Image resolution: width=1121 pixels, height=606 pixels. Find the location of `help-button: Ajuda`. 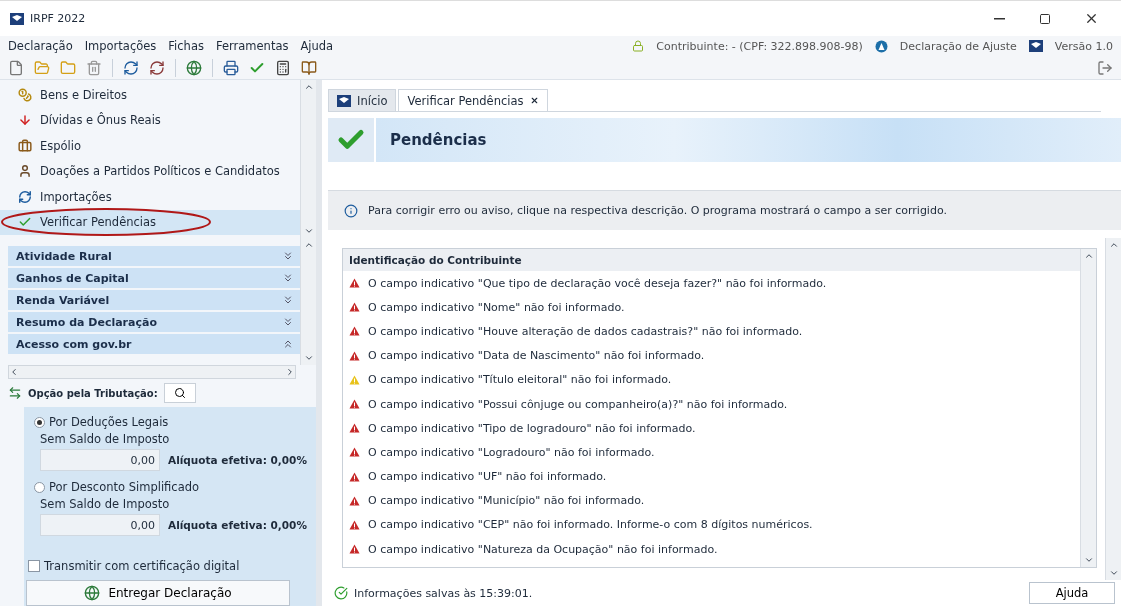

help-button: Ajuda is located at coordinates (1072, 593).